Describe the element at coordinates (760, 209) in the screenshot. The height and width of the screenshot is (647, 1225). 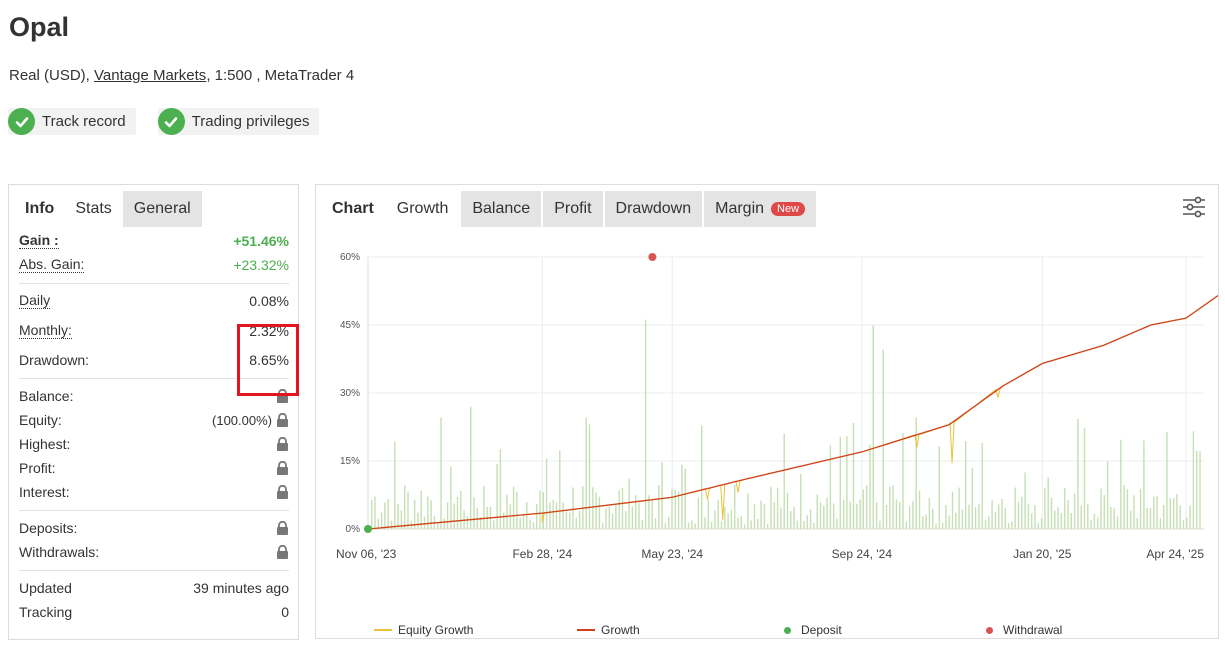
I see `tab-margin: Margin New` at that location.